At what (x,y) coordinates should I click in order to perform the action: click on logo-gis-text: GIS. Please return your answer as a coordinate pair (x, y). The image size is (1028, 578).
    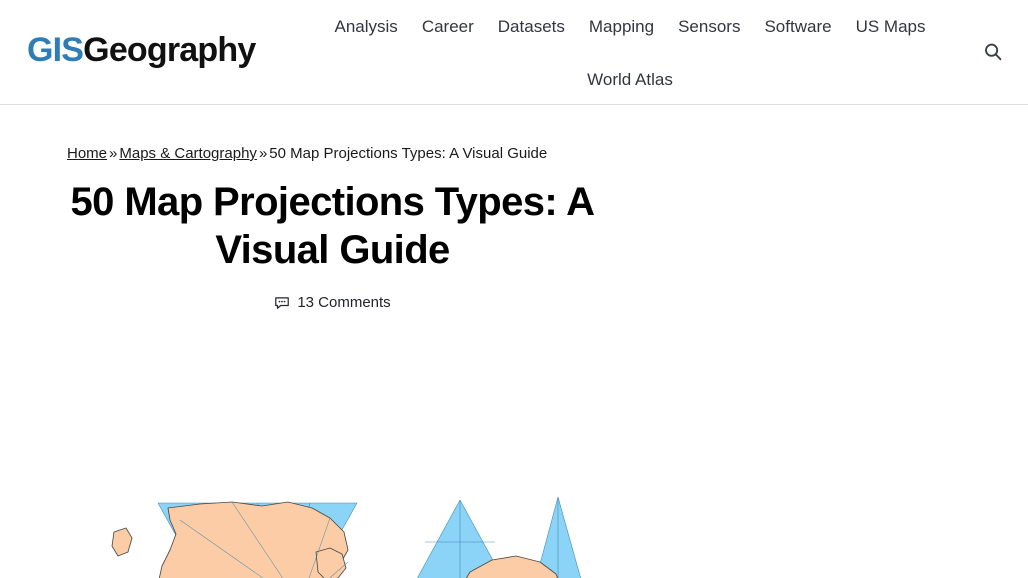
    Looking at the image, I should click on (55, 50).